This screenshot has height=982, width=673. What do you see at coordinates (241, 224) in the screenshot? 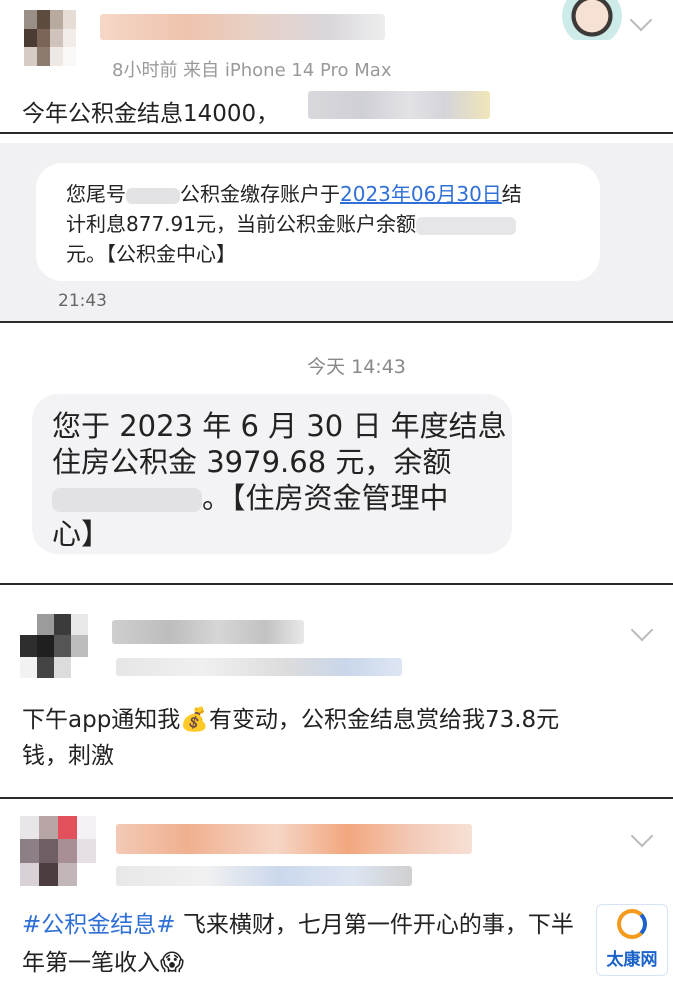
I see `text-segment: 计利息877.91元，当前公积金账户余额` at bounding box center [241, 224].